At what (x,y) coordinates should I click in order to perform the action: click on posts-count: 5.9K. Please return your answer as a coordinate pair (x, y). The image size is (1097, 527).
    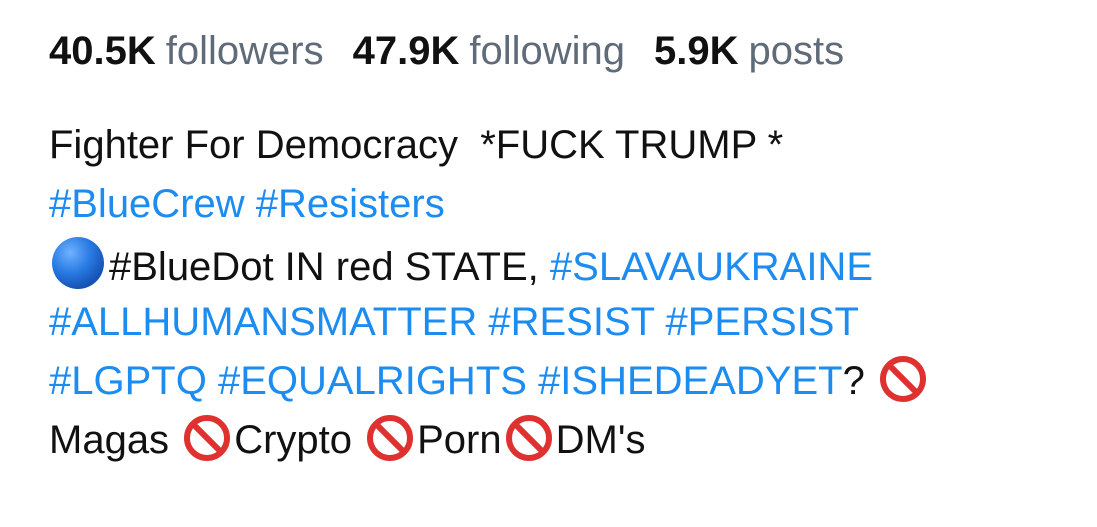
    Looking at the image, I should click on (696, 51).